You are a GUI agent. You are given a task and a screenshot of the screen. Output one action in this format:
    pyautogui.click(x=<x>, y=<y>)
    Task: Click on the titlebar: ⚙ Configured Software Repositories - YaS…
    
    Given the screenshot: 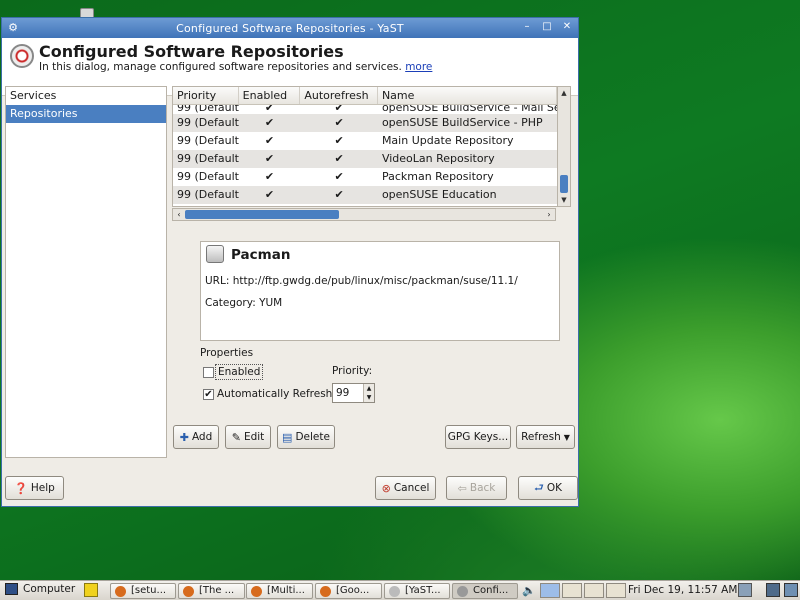 What is the action you would take?
    pyautogui.click(x=290, y=28)
    